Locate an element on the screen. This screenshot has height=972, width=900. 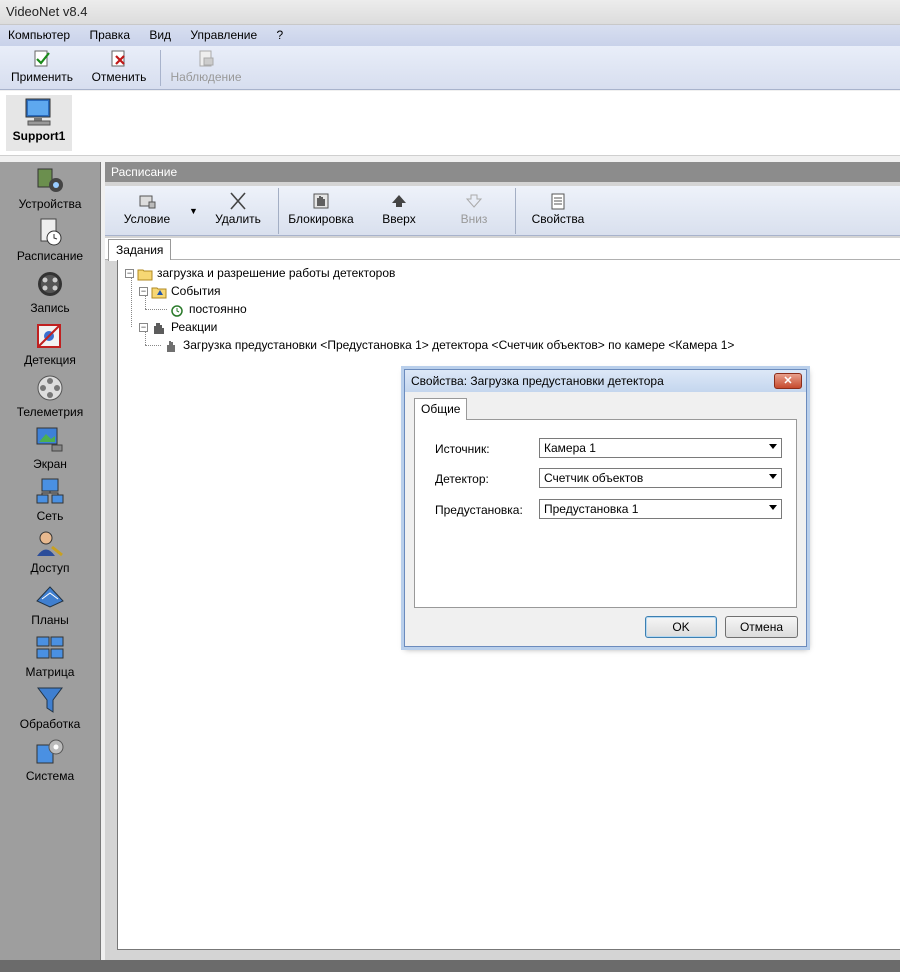
nav-access: Доступ is located at coordinates (50, 554).